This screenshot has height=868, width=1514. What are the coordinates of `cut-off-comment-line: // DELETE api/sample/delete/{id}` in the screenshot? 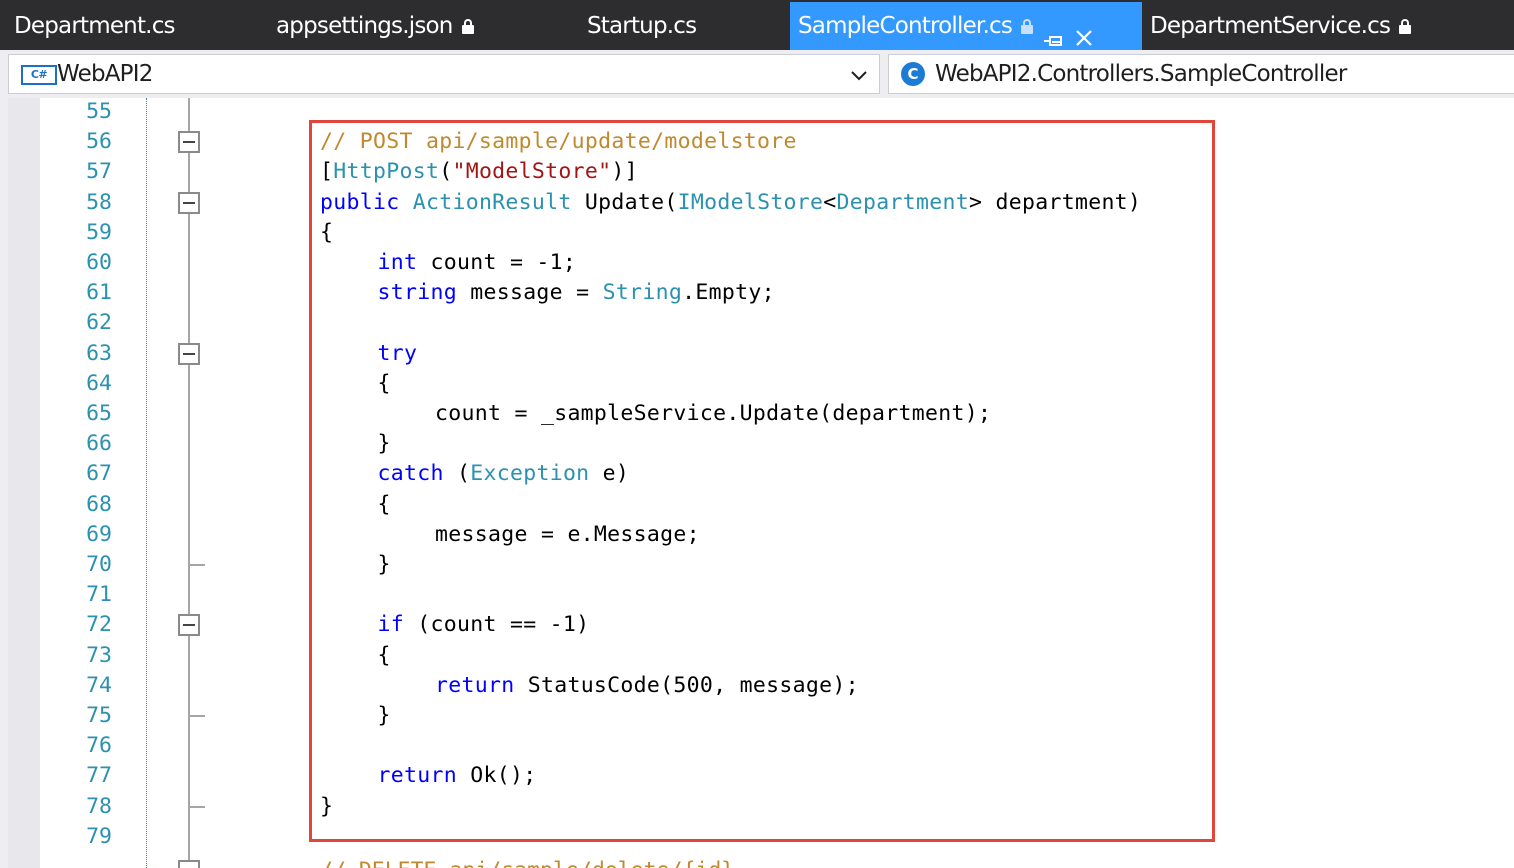 It's located at (527, 862).